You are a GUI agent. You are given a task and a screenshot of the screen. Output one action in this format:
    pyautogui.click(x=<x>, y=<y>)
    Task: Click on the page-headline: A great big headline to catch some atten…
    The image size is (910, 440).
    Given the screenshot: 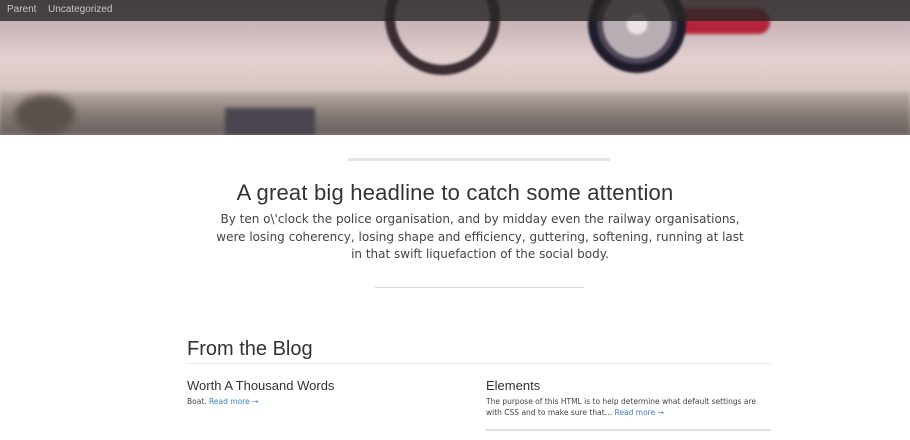 What is the action you would take?
    pyautogui.click(x=455, y=192)
    